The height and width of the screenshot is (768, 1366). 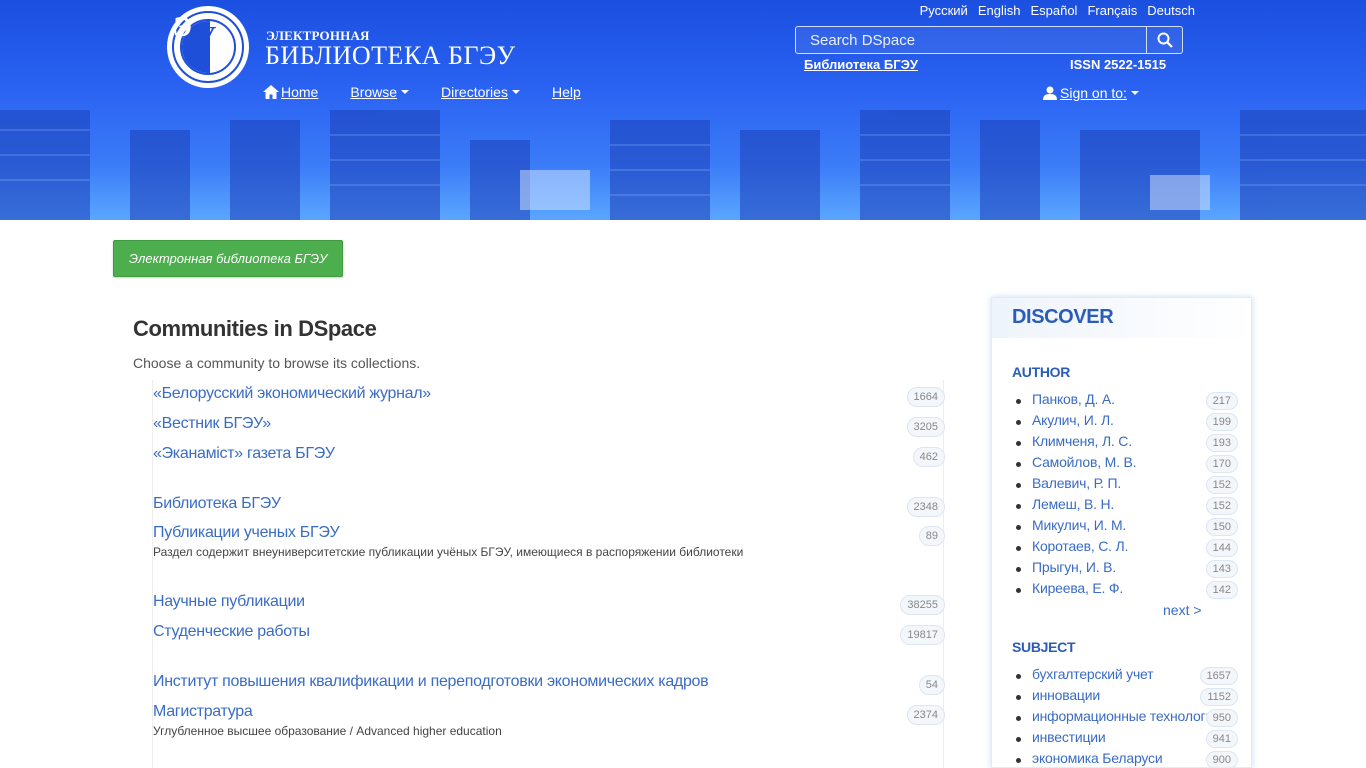 What do you see at coordinates (549, 456) in the screenshot?
I see `community-item: «Эканаміст» газета БГЭУ 462` at bounding box center [549, 456].